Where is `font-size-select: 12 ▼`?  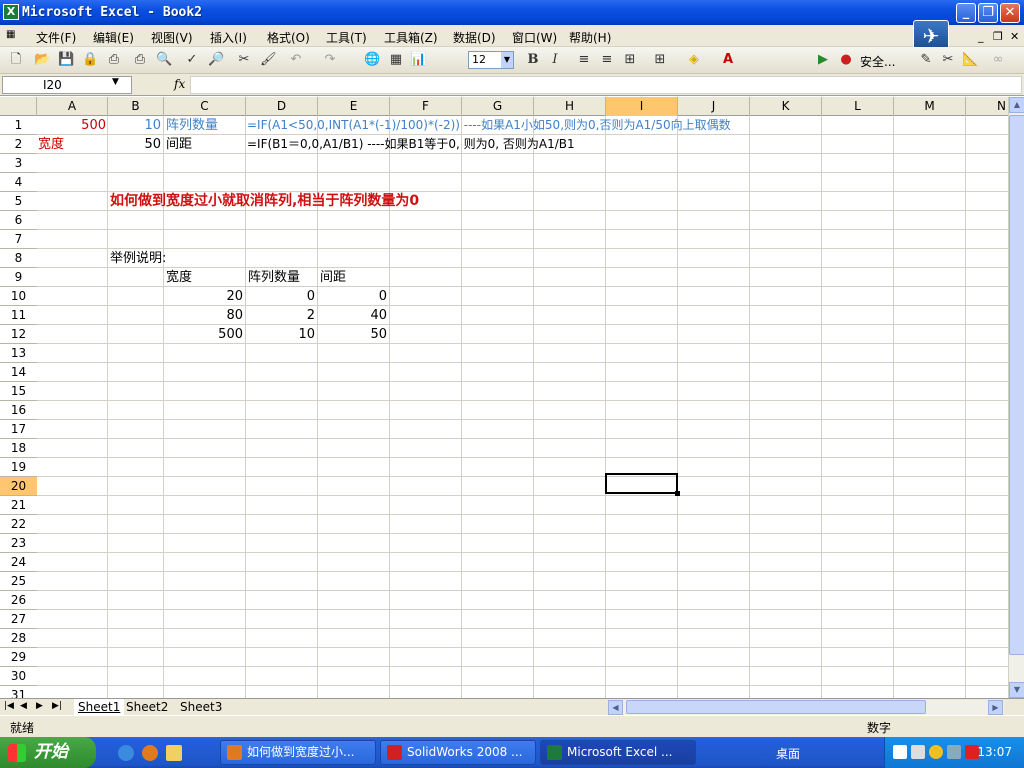 font-size-select: 12 ▼ is located at coordinates (491, 60).